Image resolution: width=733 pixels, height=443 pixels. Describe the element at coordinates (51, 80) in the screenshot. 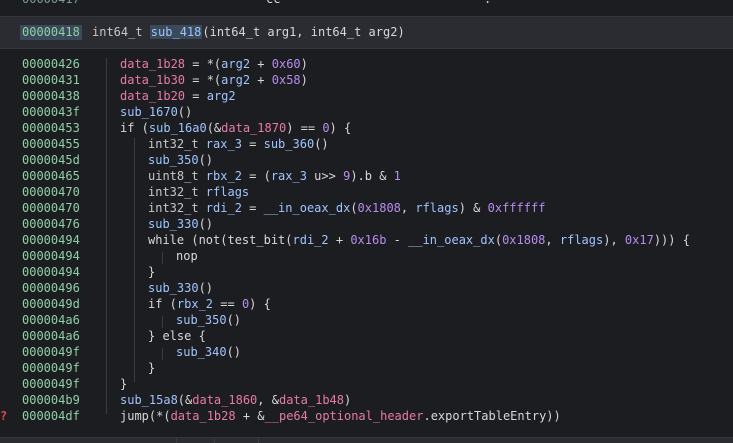

I see `line-address: 00000431` at that location.